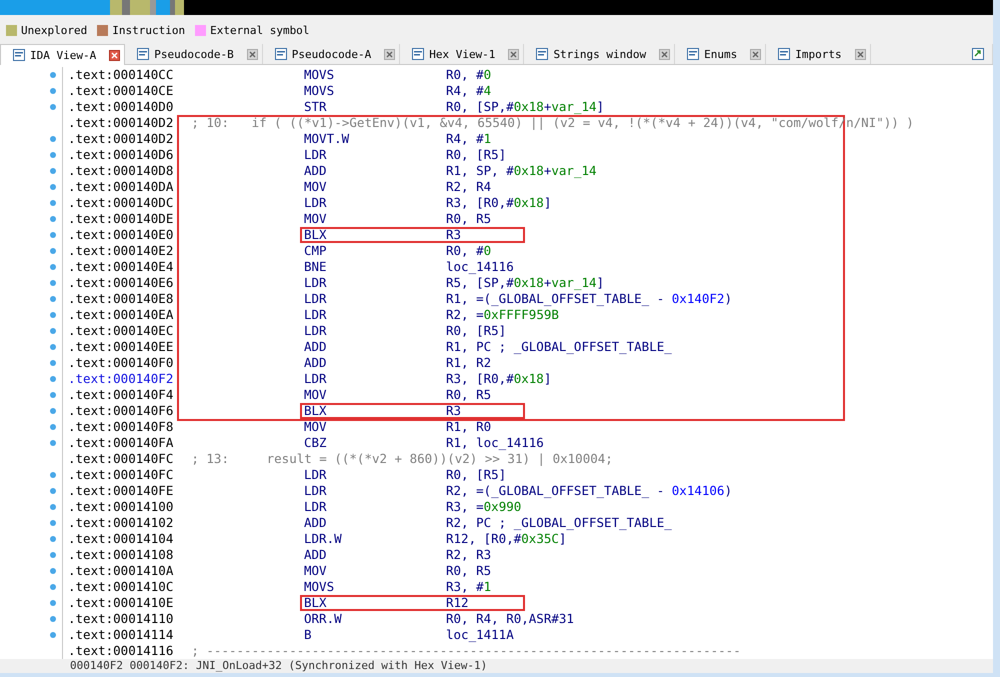  What do you see at coordinates (186, 555) in the screenshot?
I see `address: .text:00014108` at bounding box center [186, 555].